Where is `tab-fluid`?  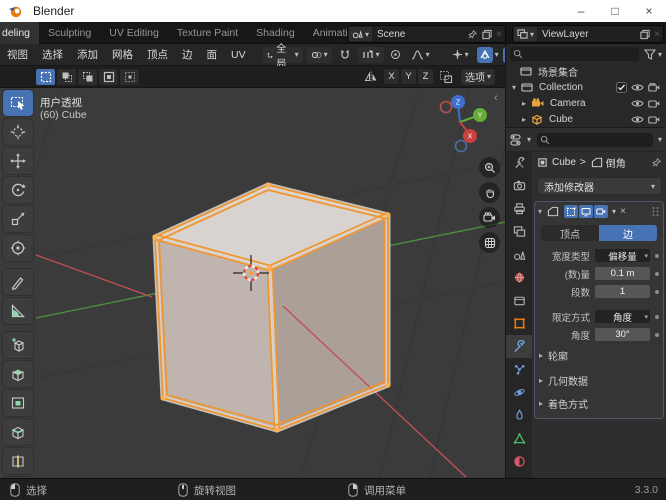 tab-fluid is located at coordinates (519, 415).